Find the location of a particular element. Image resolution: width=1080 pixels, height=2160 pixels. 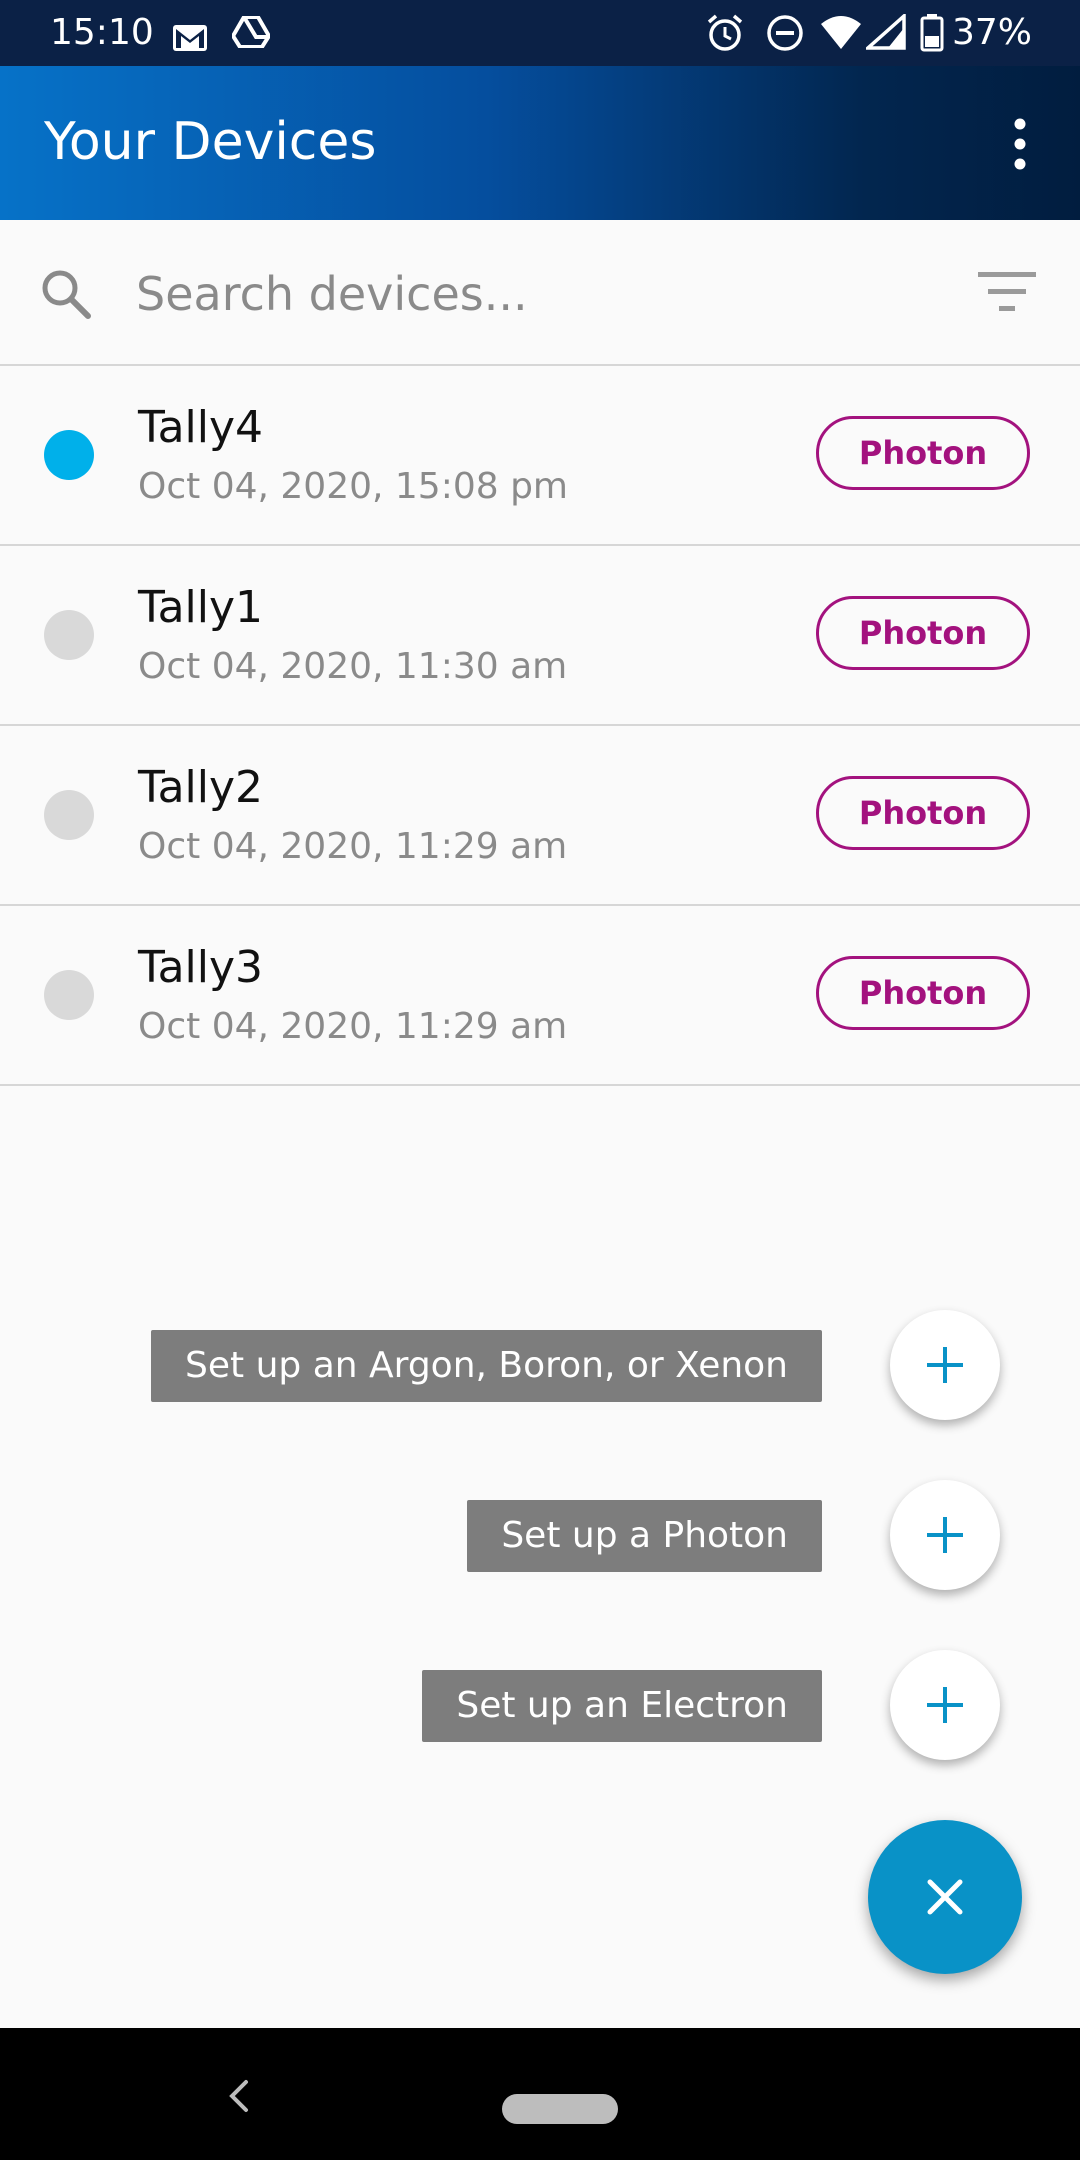

setup-argon-boron-xenon-button is located at coordinates (945, 1365).